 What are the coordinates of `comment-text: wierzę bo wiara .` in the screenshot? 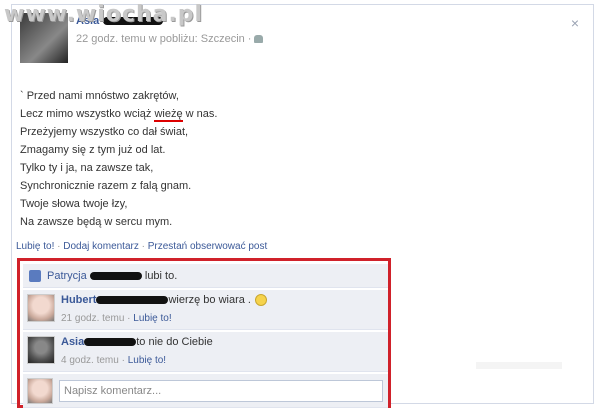 It's located at (209, 300).